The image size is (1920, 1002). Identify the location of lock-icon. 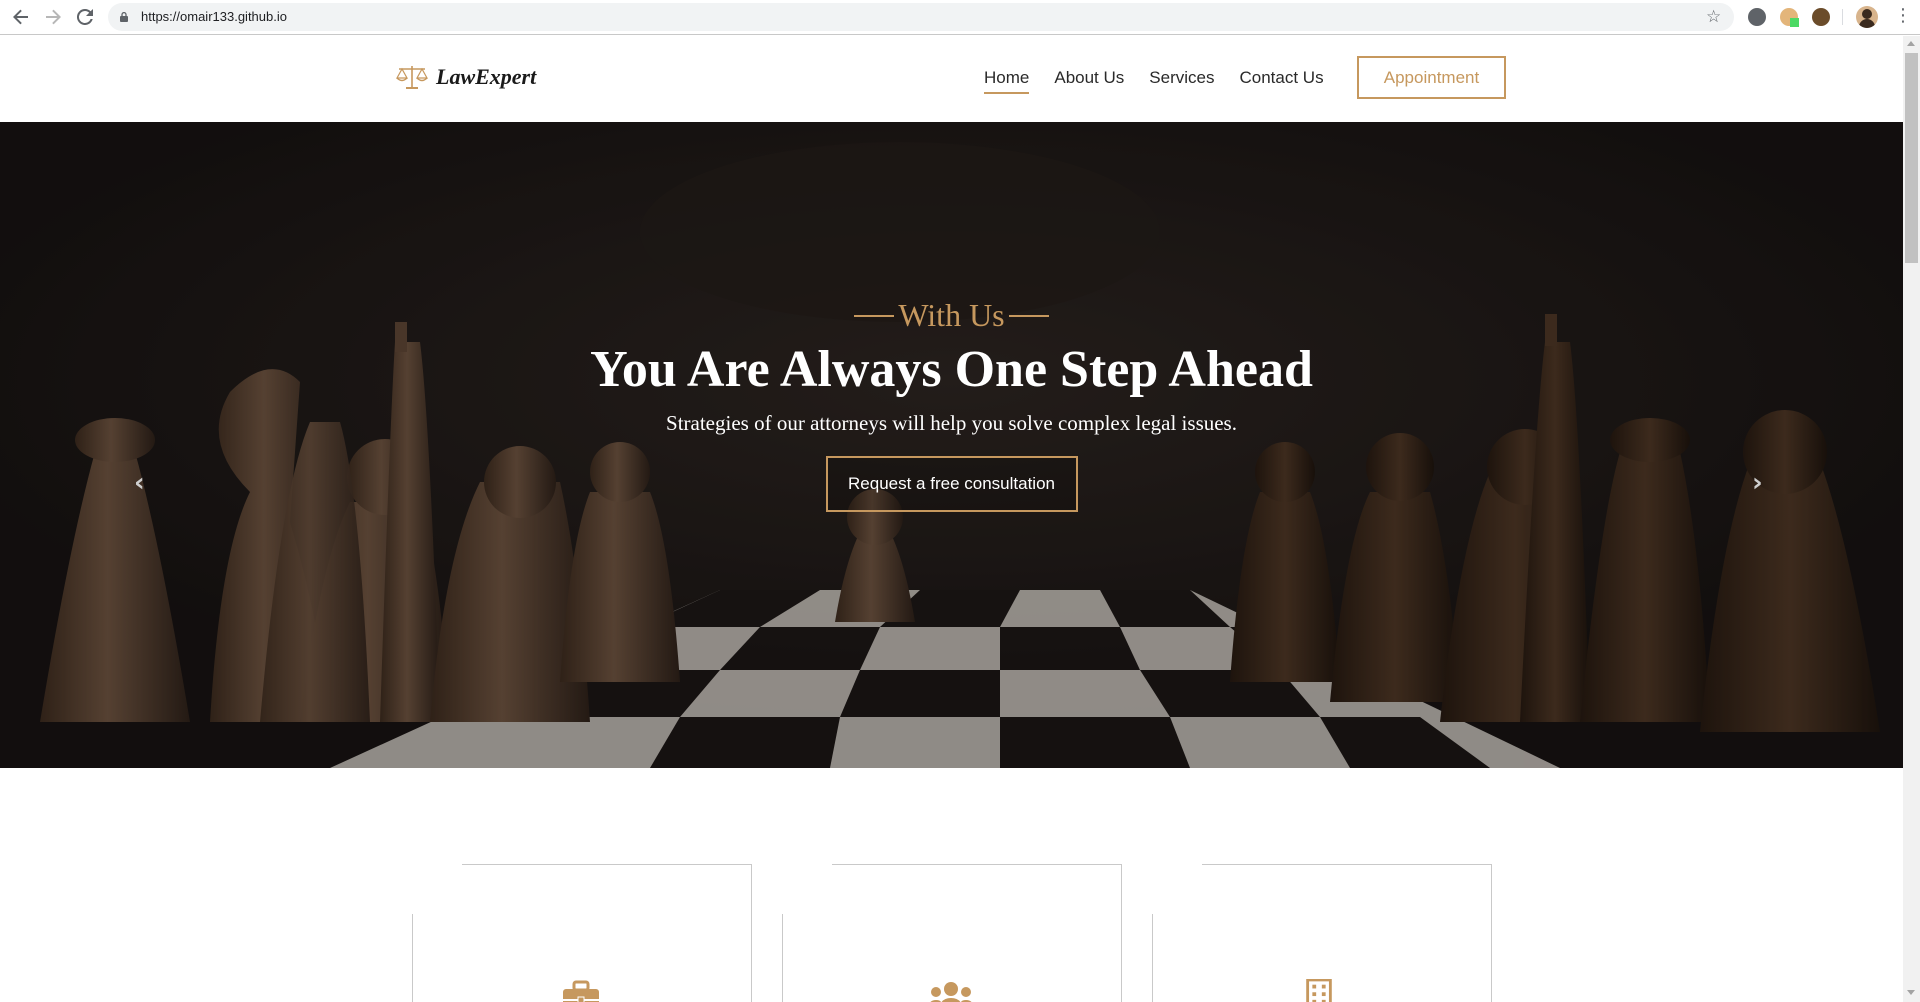
(124, 17).